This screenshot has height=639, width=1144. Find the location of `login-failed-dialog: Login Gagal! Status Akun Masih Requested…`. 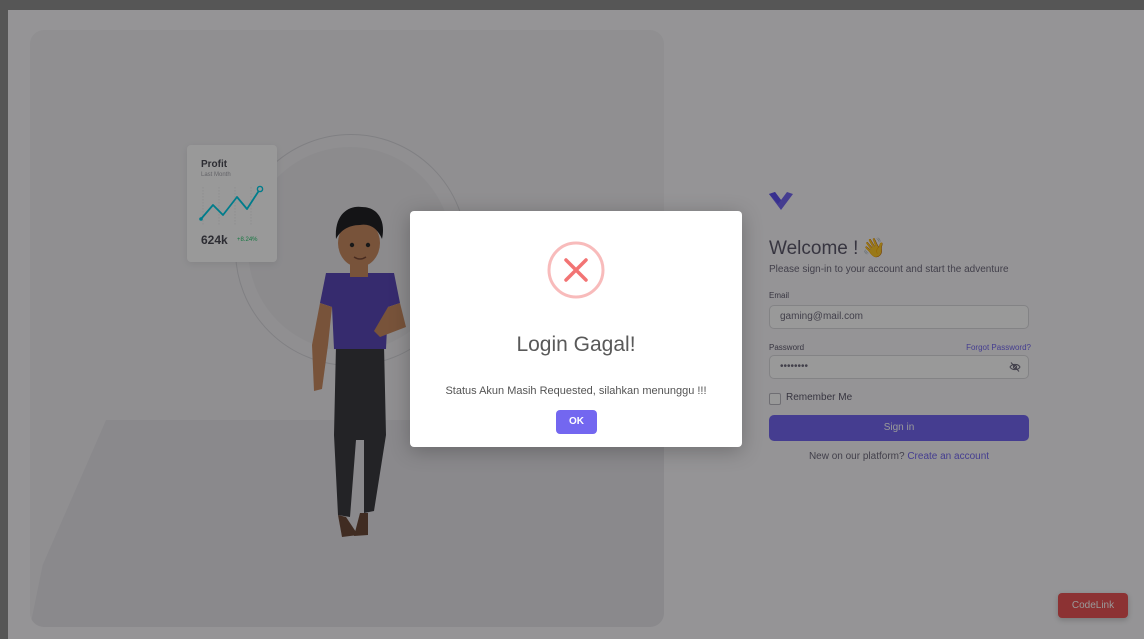

login-failed-dialog: Login Gagal! Status Akun Masih Requested… is located at coordinates (576, 329).